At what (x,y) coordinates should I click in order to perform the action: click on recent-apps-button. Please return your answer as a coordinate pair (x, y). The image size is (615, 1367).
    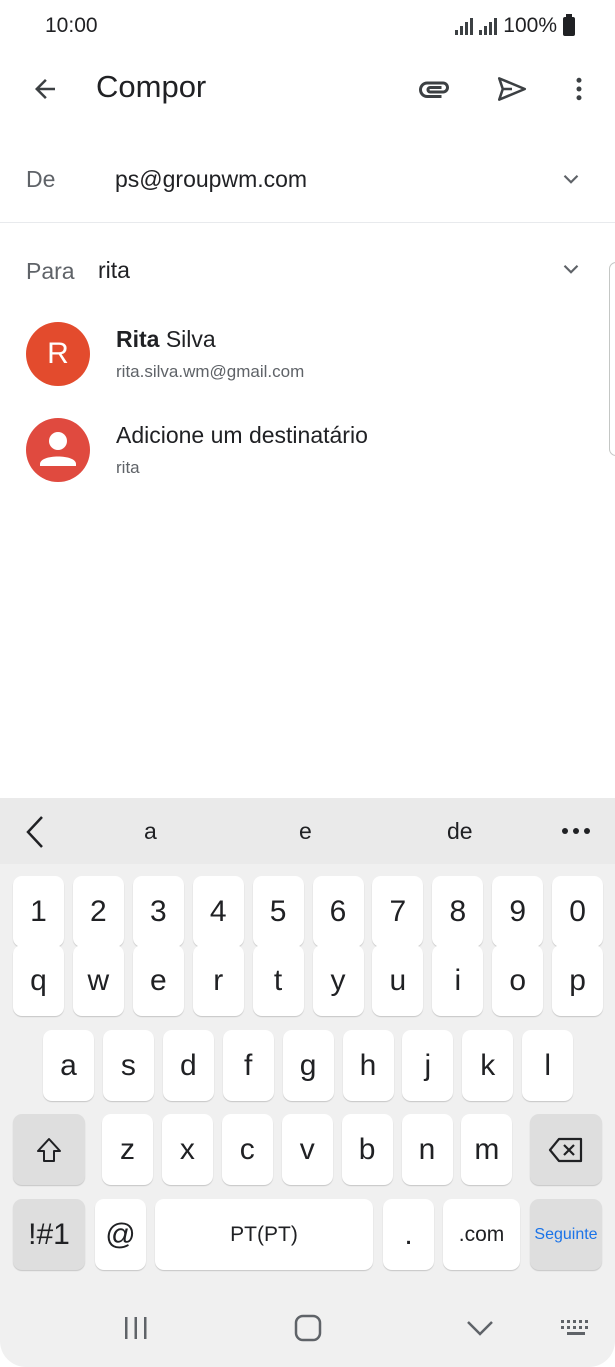
    Looking at the image, I should click on (136, 1328).